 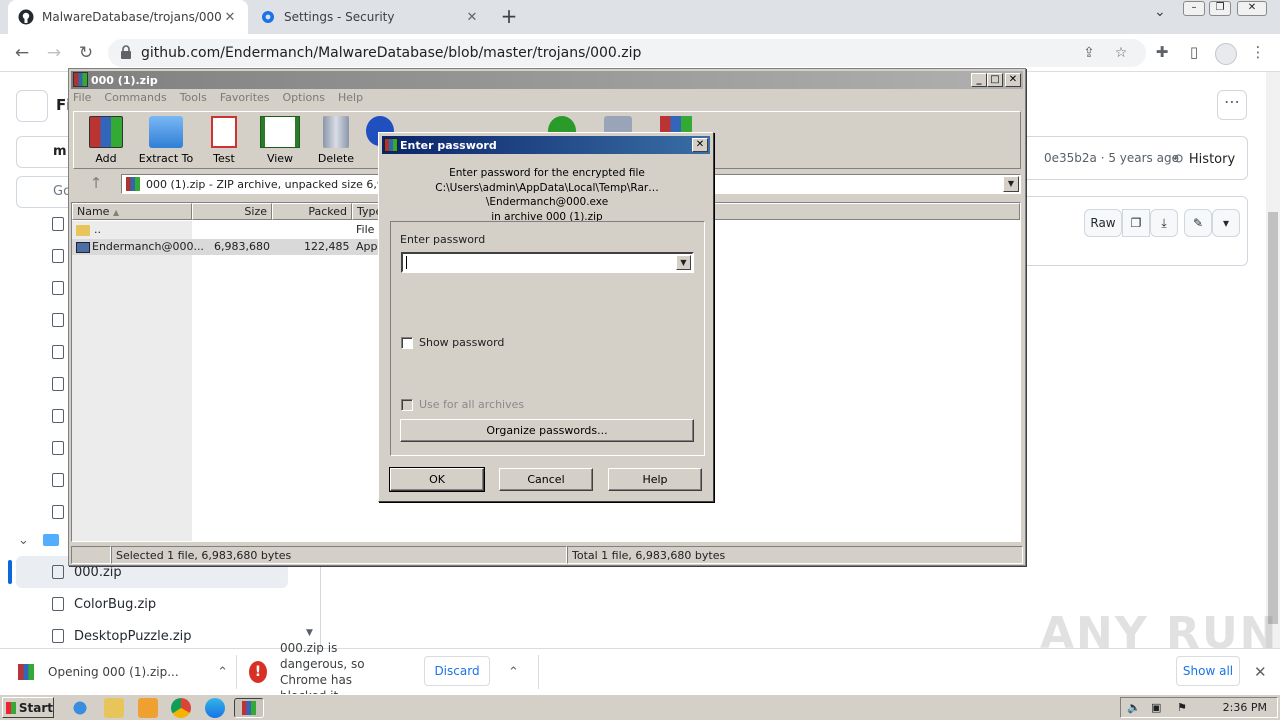 What do you see at coordinates (1134, 707) in the screenshot?
I see `volume-icon: 🔈` at bounding box center [1134, 707].